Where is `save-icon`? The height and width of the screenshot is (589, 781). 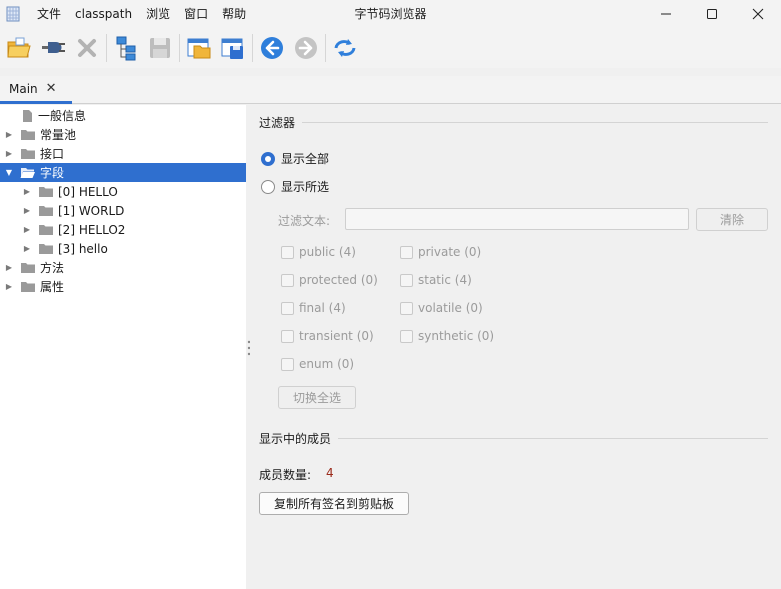 save-icon is located at coordinates (160, 48).